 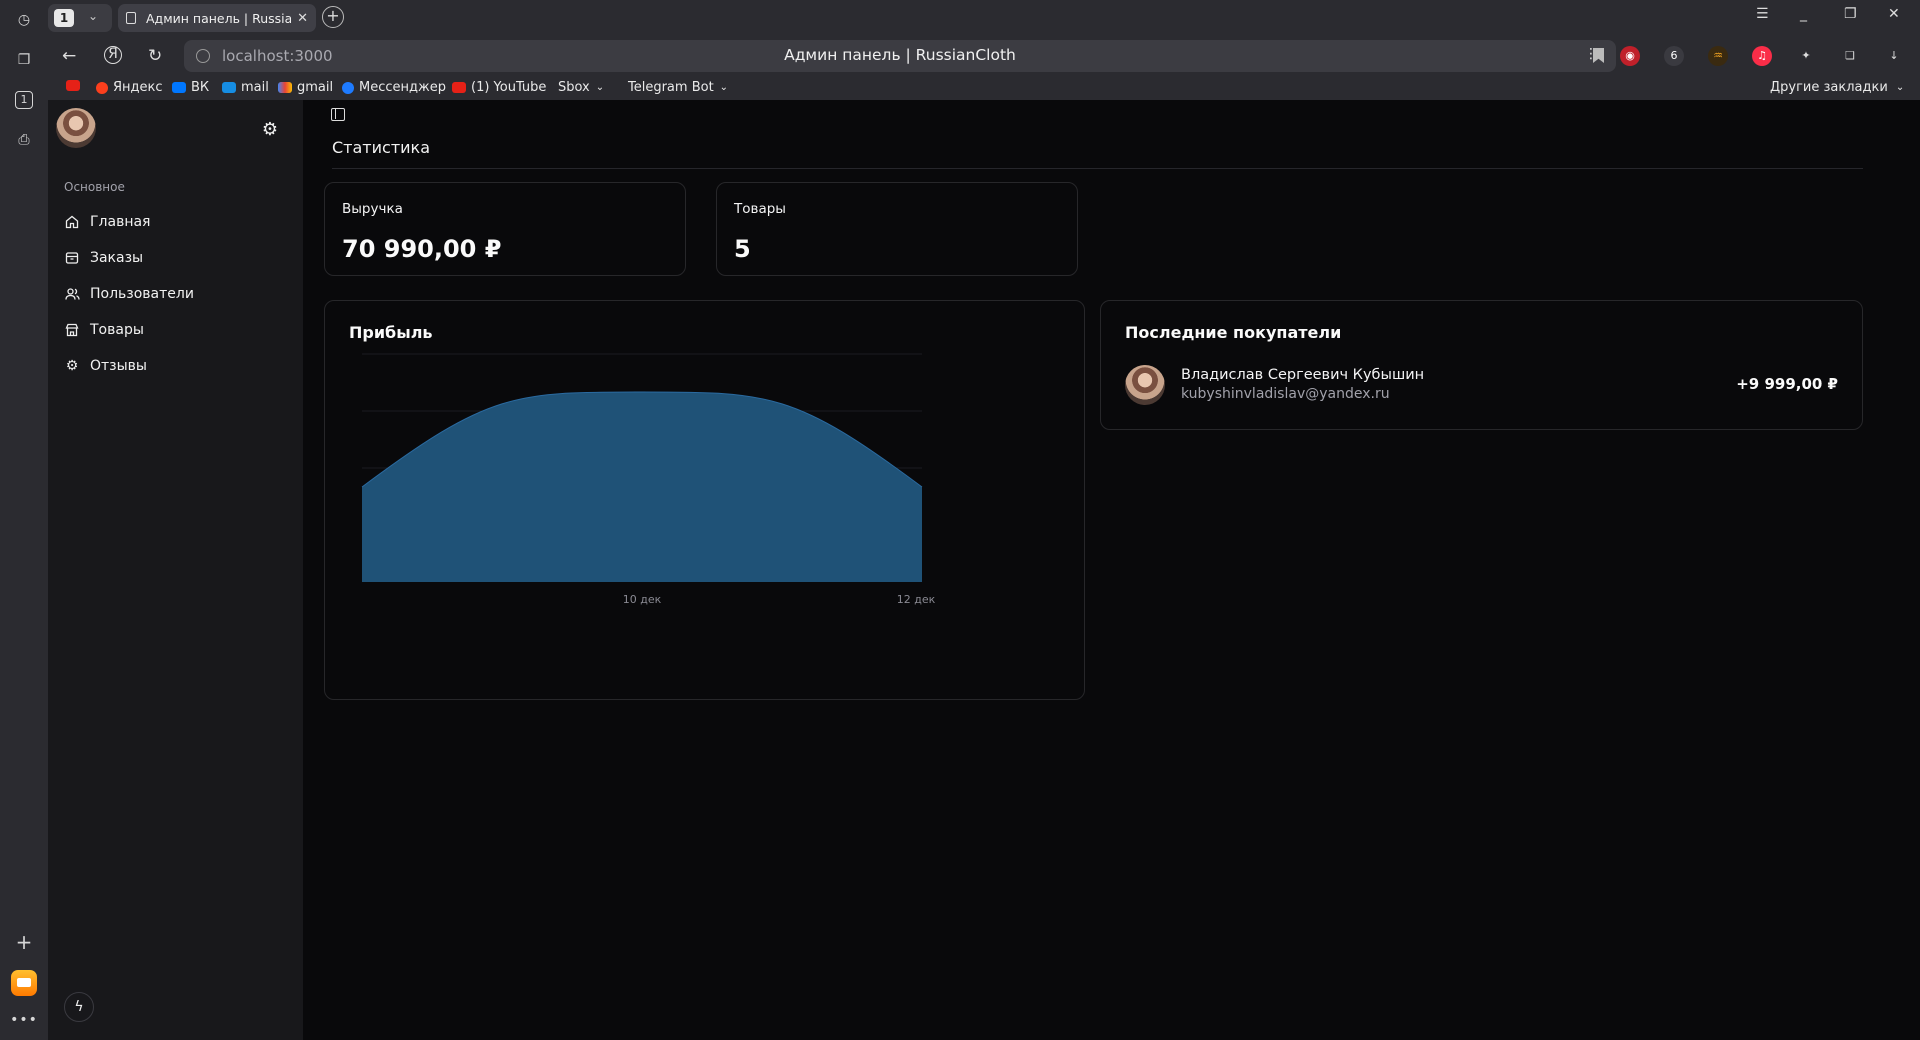 I want to click on buyer-avatar, so click(x=1145, y=385).